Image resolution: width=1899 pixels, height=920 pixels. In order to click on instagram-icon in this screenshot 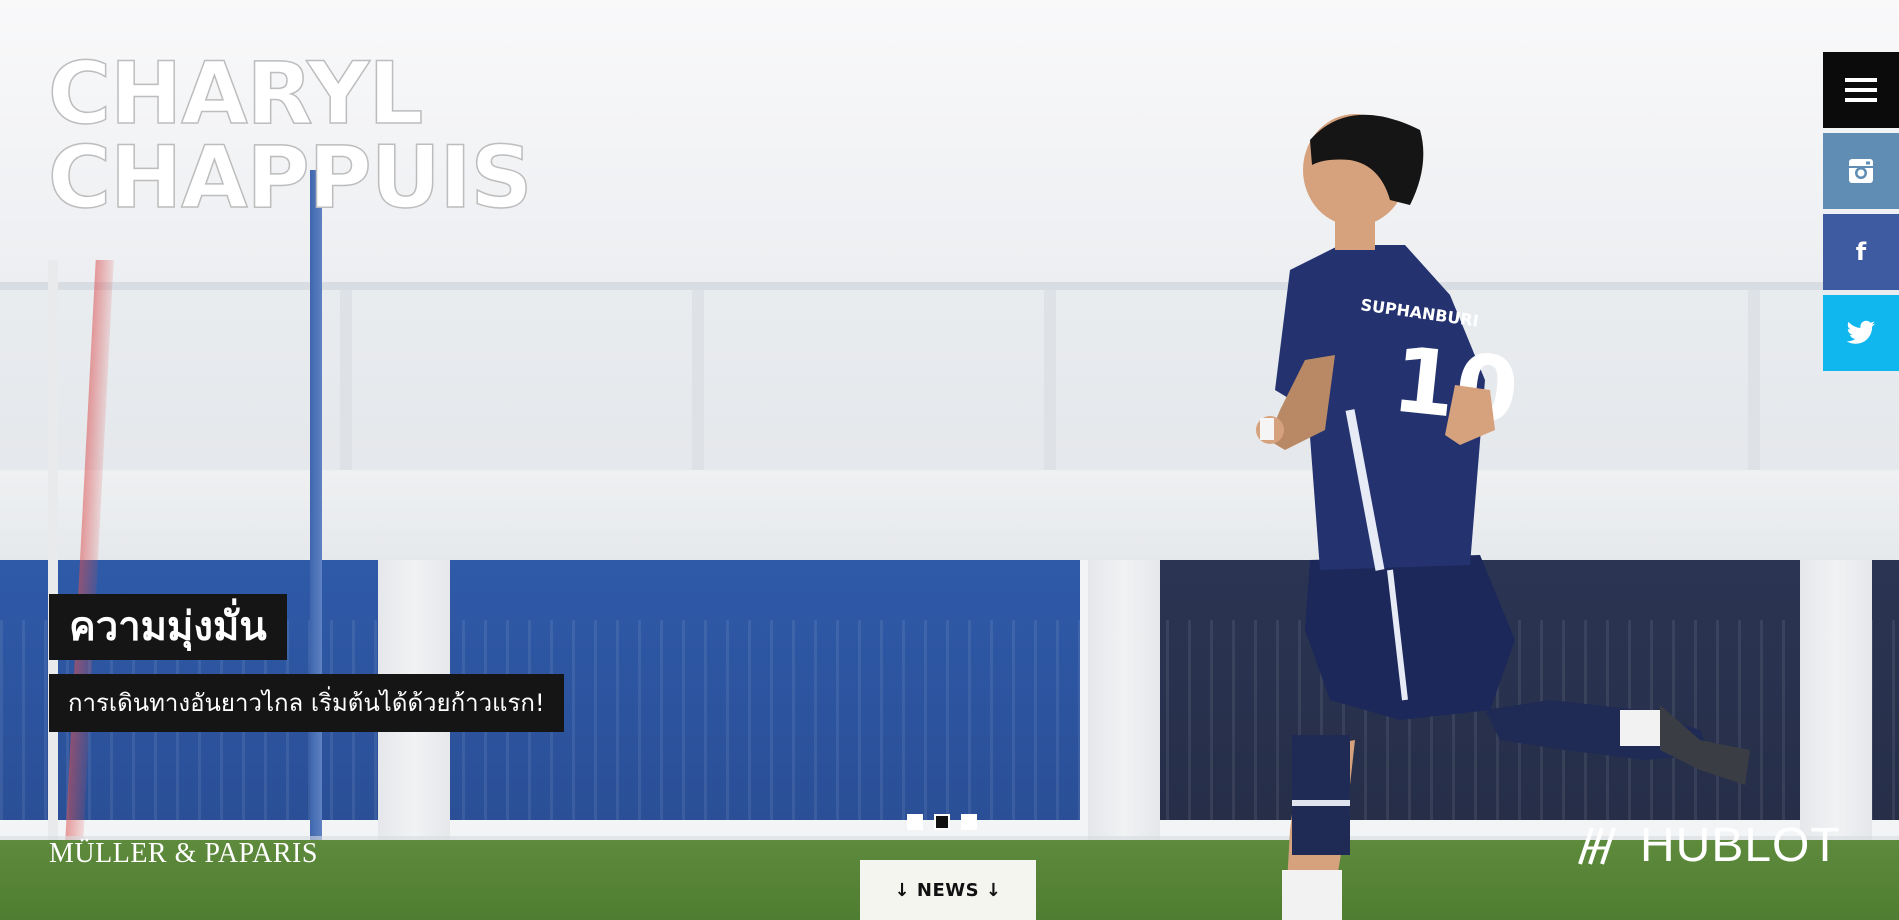, I will do `click(1861, 171)`.